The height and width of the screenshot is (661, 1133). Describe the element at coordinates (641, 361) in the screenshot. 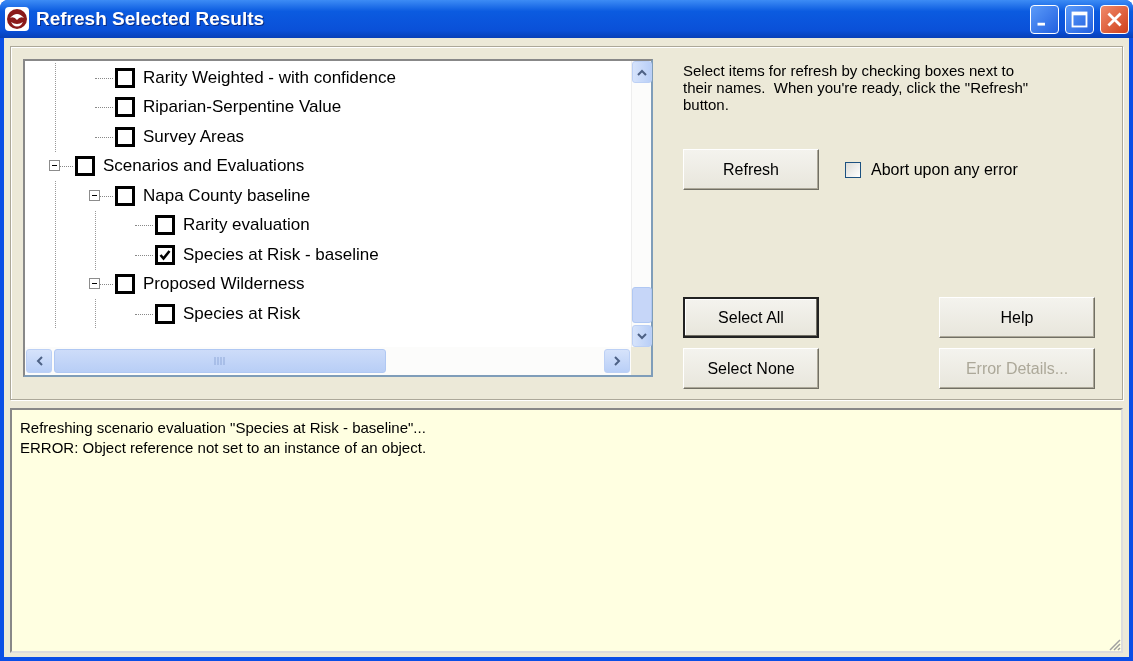

I see `scrollbar-corner` at that location.